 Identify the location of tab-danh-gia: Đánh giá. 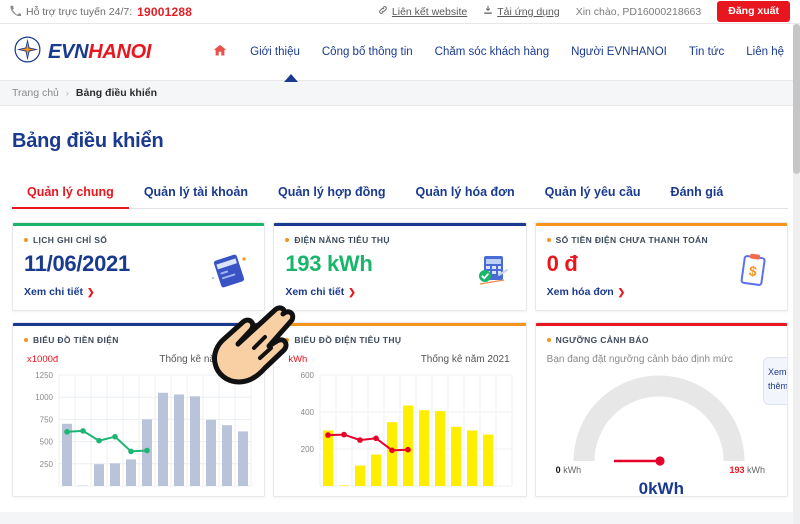
(697, 196).